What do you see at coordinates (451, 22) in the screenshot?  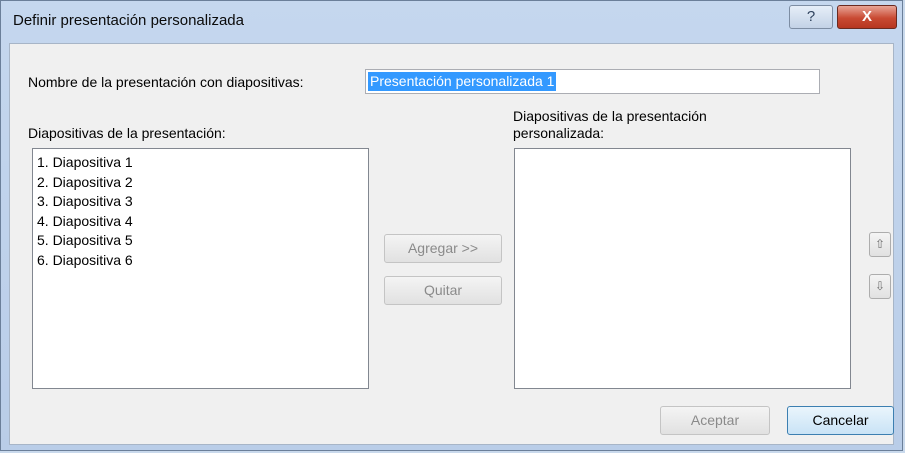 I see `title-bar: Definir presentación personalizada ? X` at bounding box center [451, 22].